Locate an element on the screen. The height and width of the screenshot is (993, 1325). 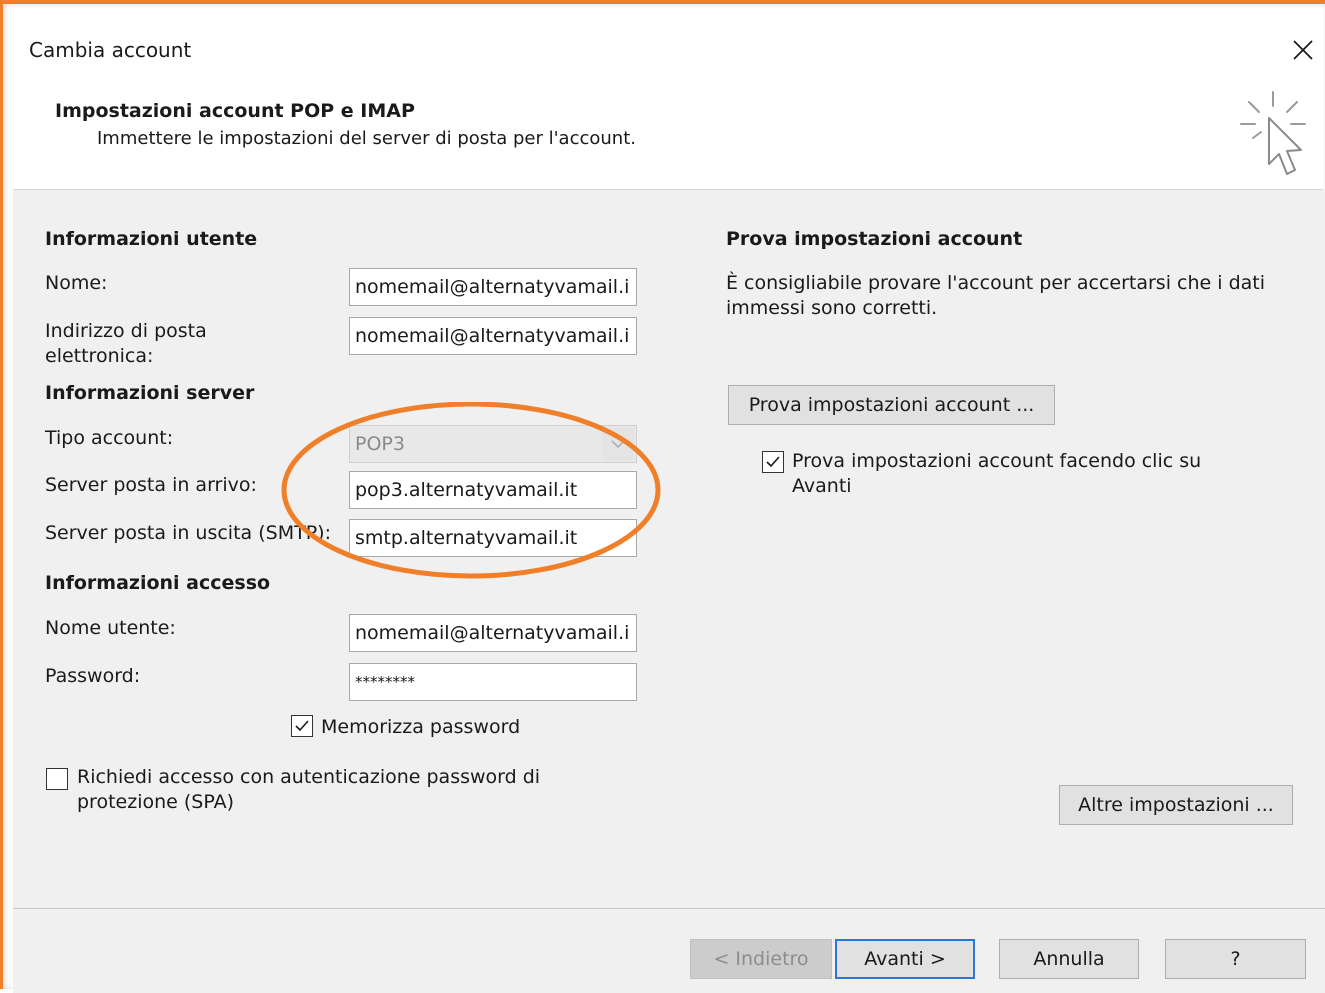
password-field: ******** is located at coordinates (493, 682).